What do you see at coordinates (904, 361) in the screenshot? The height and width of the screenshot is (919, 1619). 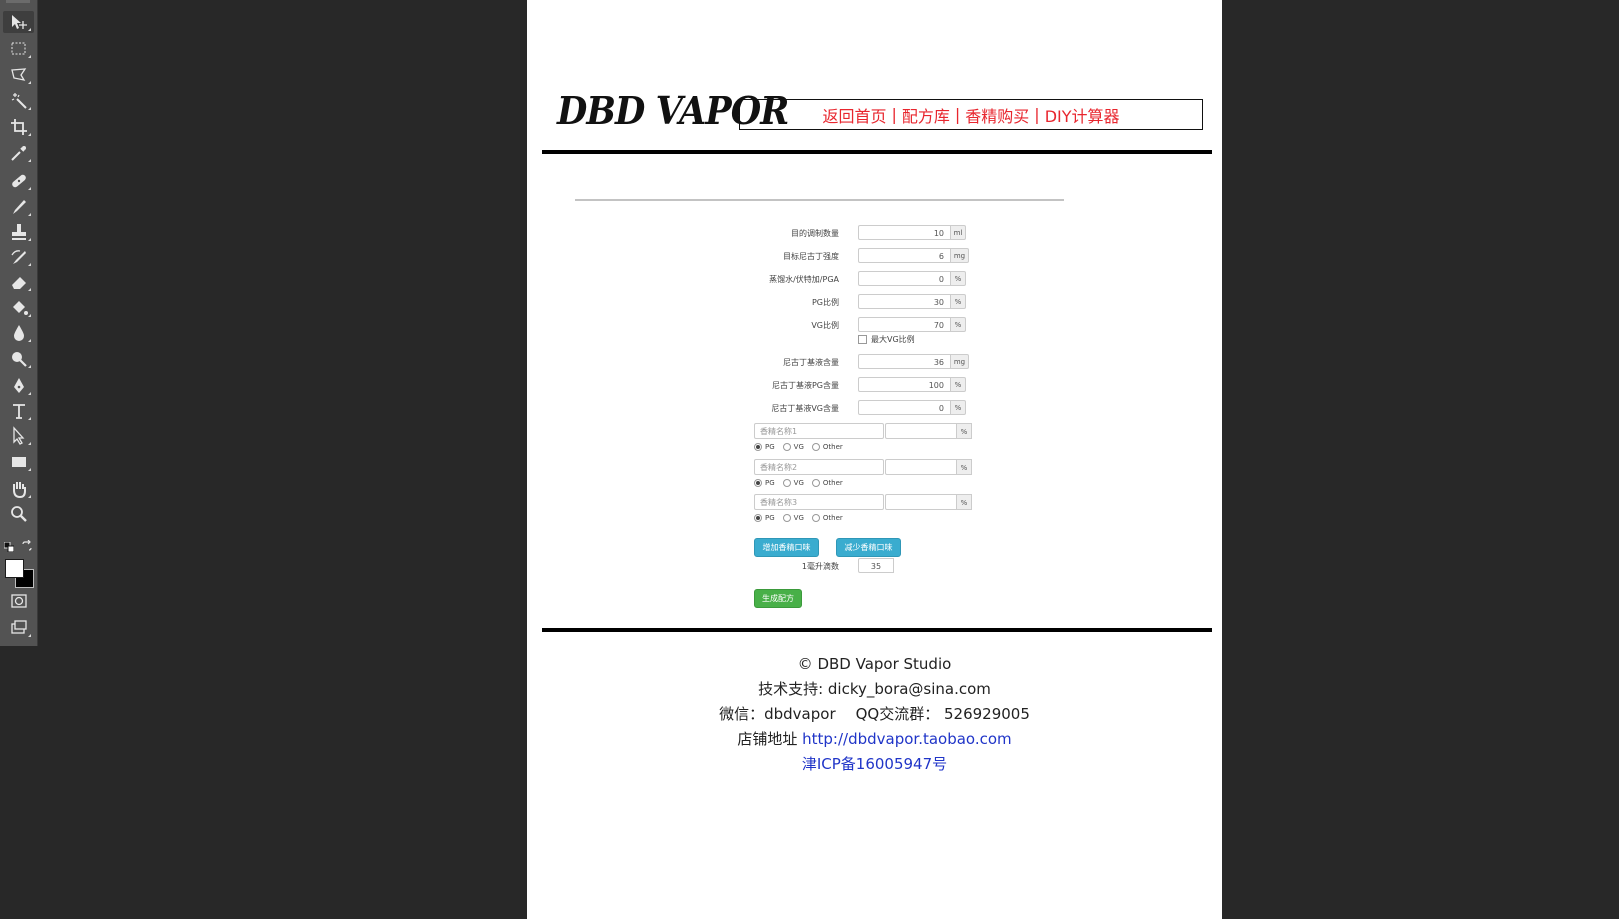 I see `nic-base-strength-input: 36` at bounding box center [904, 361].